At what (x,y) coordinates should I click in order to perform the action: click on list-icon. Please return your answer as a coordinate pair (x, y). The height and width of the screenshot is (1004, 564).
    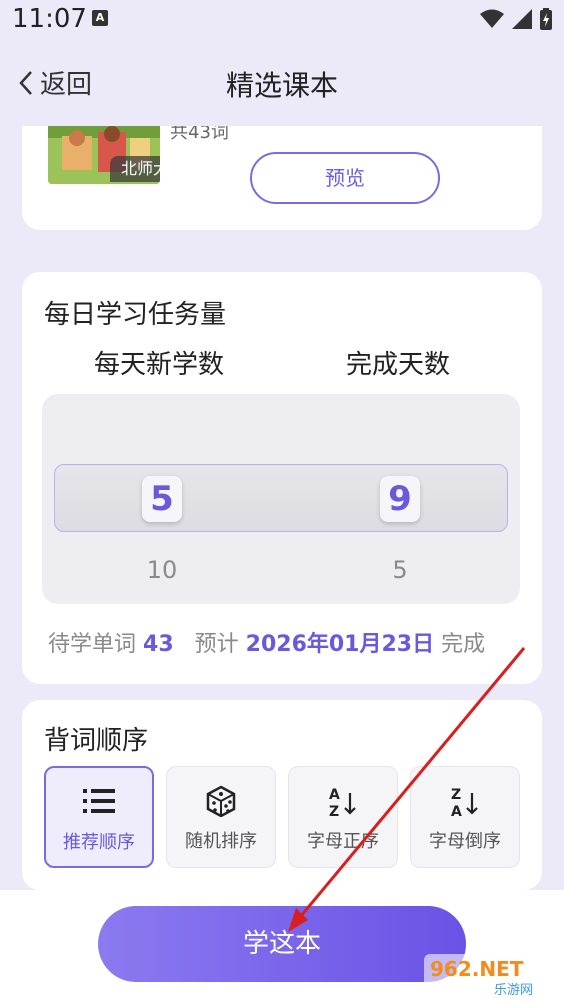
    Looking at the image, I should click on (99, 801).